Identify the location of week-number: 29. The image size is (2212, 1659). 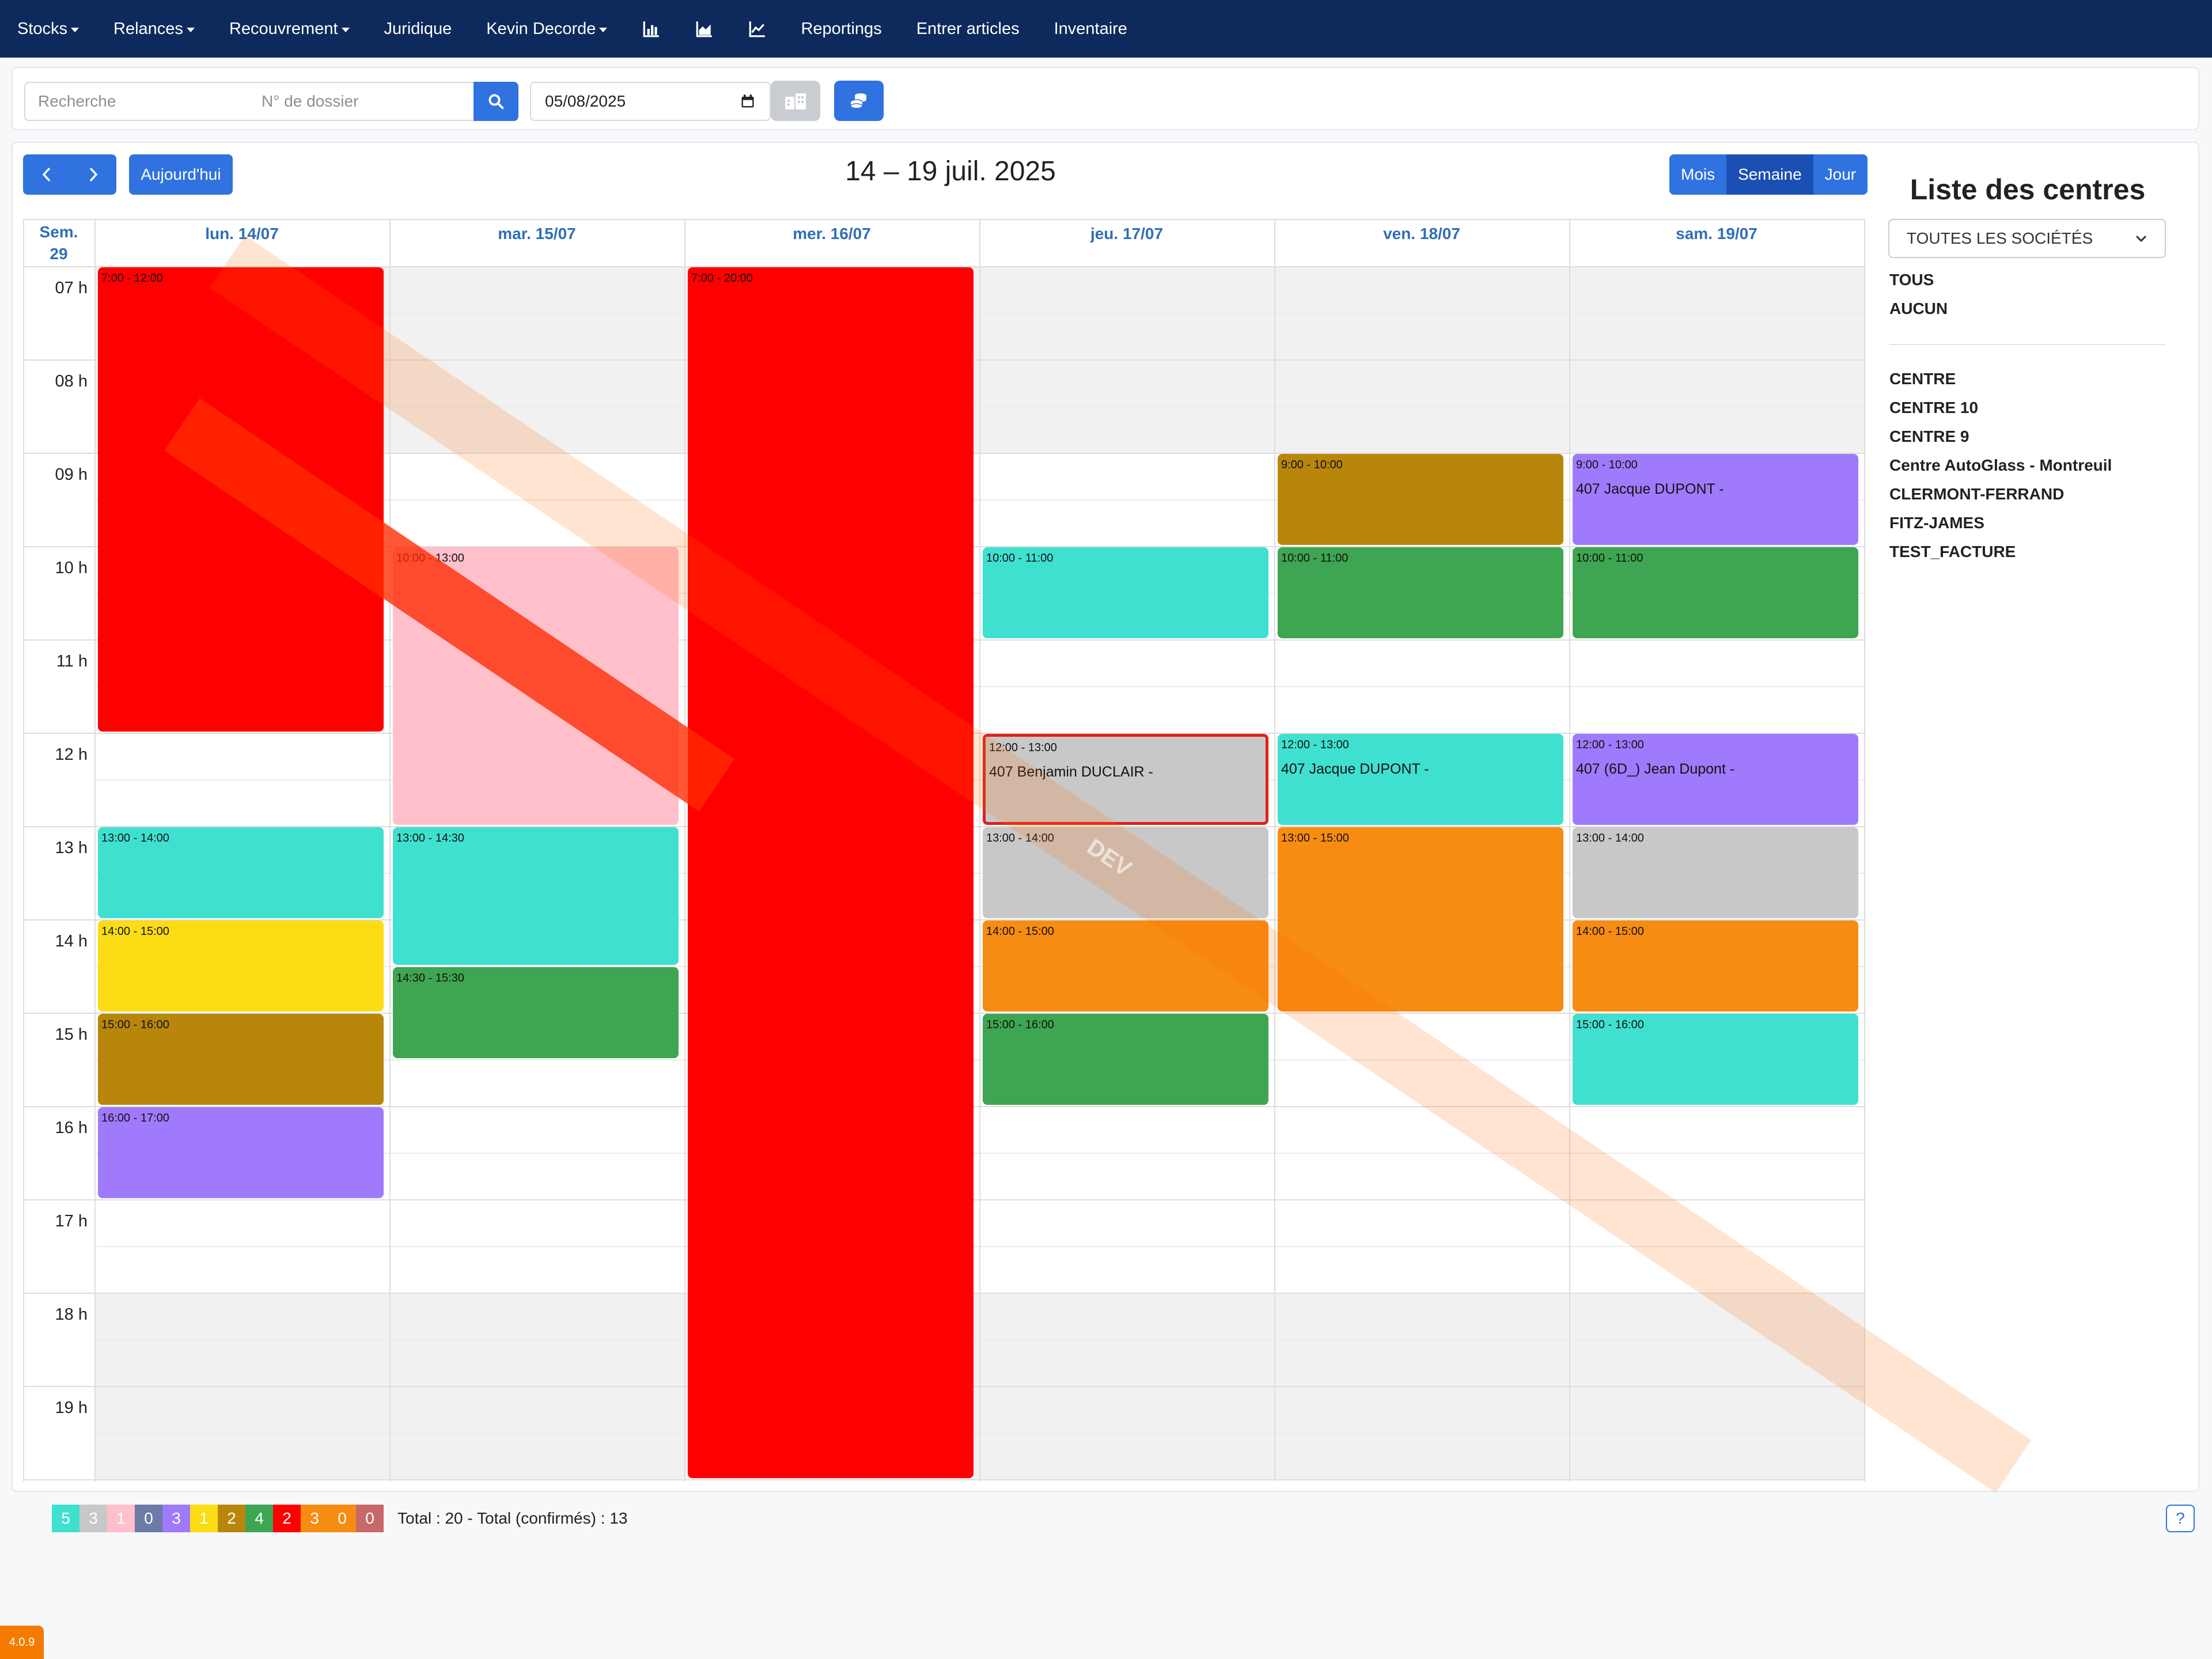
(59, 254).